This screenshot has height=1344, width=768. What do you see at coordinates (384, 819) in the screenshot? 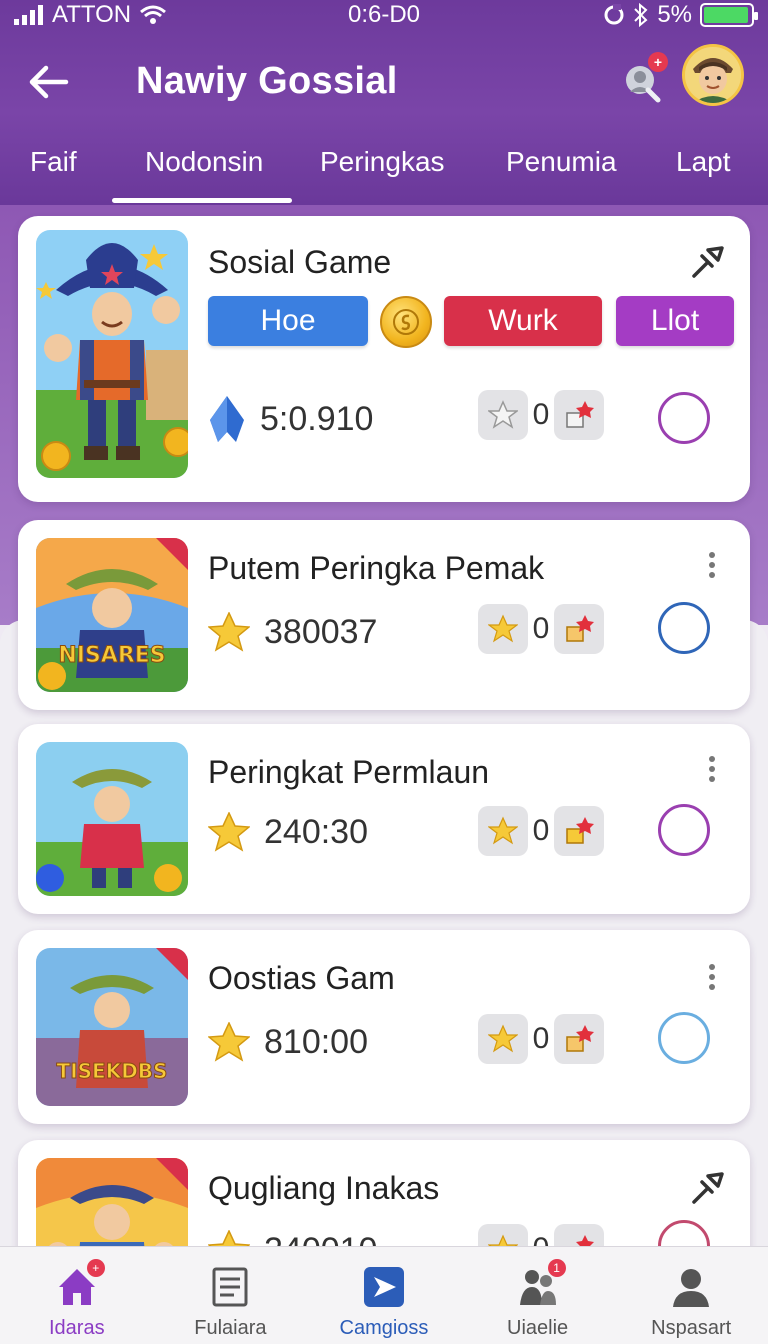
I see `game-card: Peringkat Permlaun 240:30 0` at bounding box center [384, 819].